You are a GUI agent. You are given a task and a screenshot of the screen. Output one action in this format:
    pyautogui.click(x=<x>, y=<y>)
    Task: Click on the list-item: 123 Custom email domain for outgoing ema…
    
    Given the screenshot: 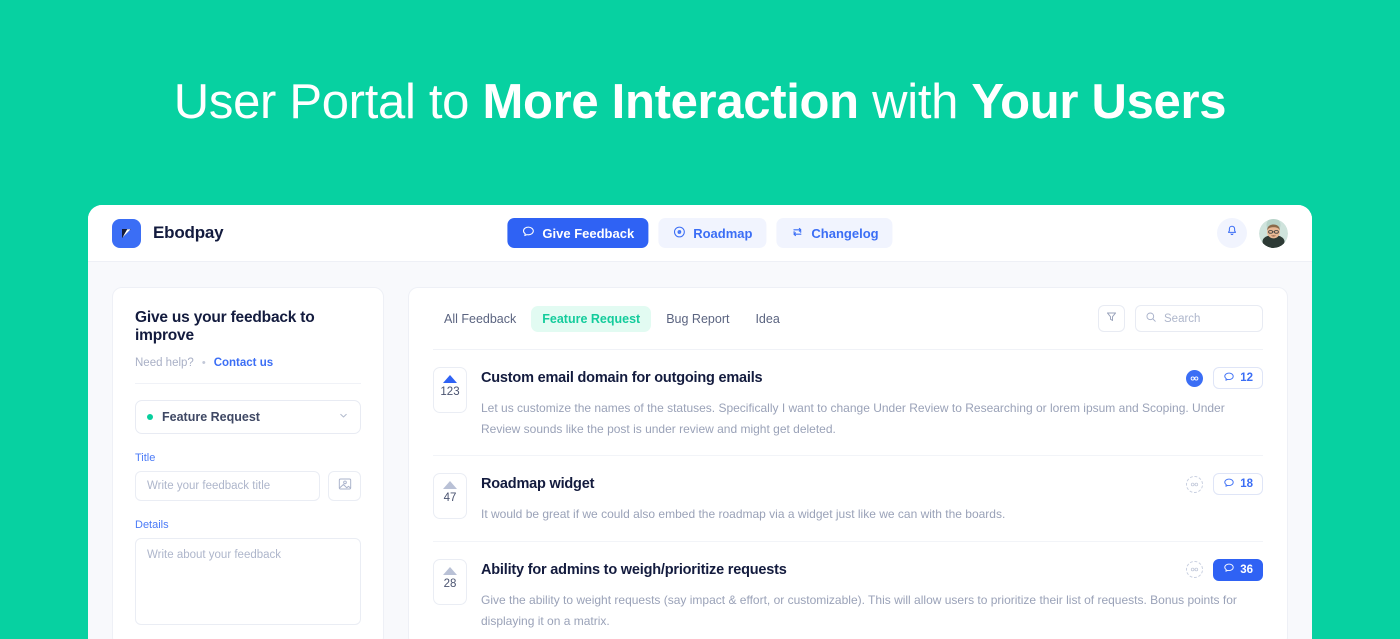 What is the action you would take?
    pyautogui.click(x=848, y=403)
    